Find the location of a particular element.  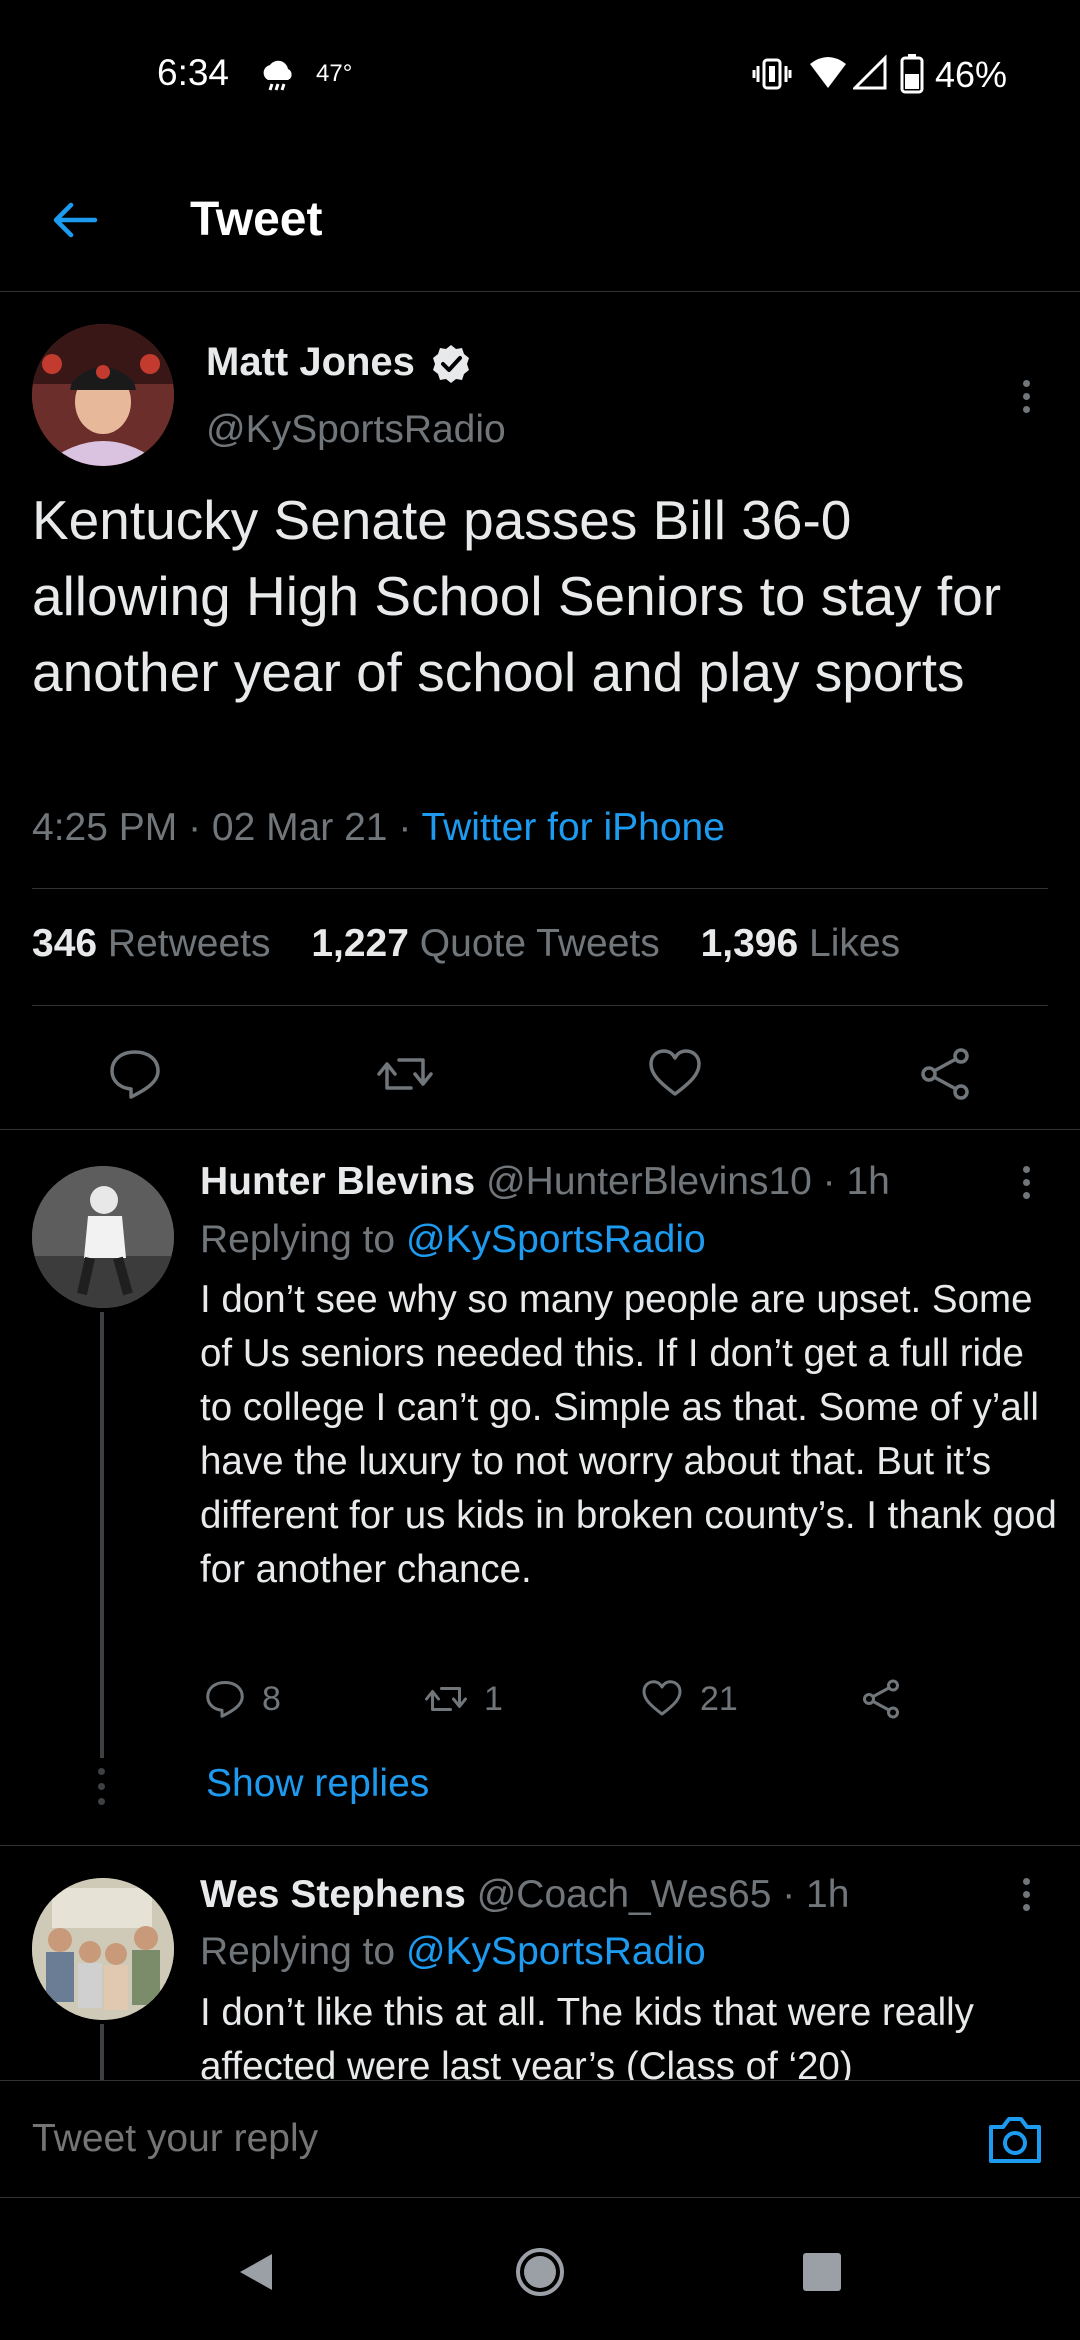

reply-input is located at coordinates (482, 2139).